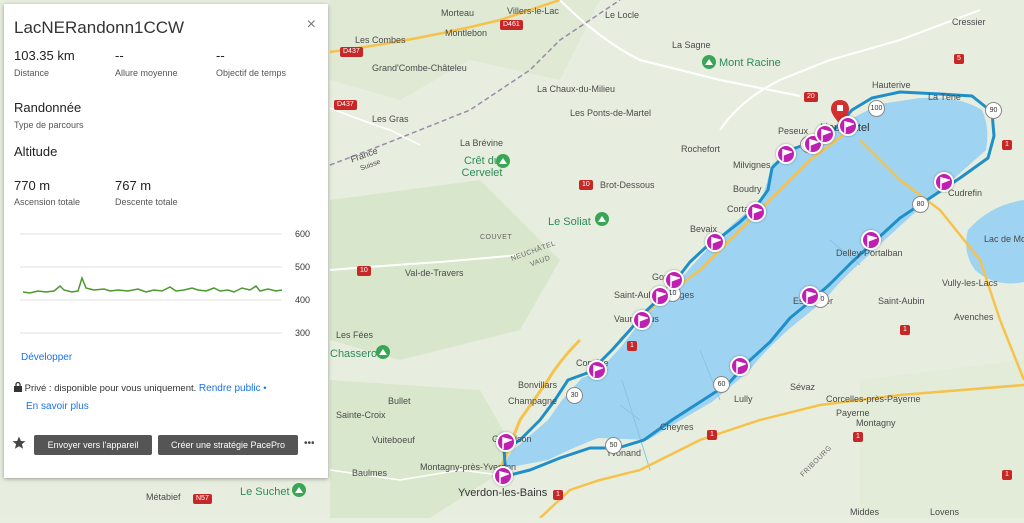  I want to click on distance-marker: 80, so click(920, 204).